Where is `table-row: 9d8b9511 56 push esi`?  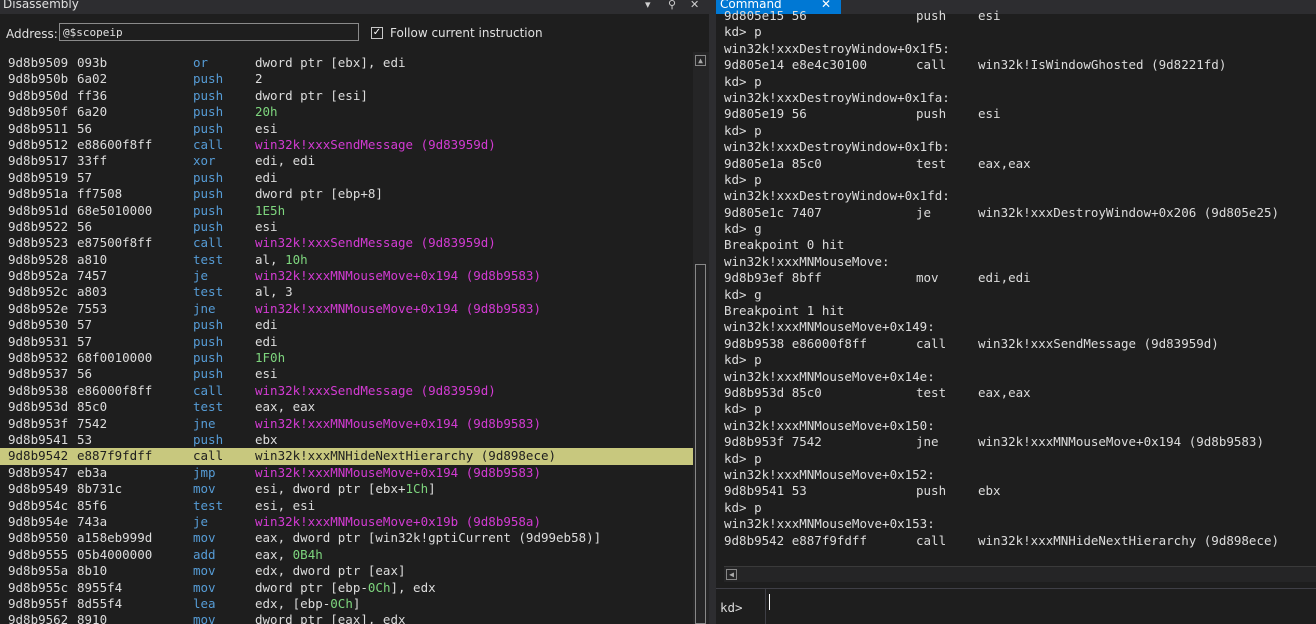
table-row: 9d8b9511 56 push esi is located at coordinates (346, 129).